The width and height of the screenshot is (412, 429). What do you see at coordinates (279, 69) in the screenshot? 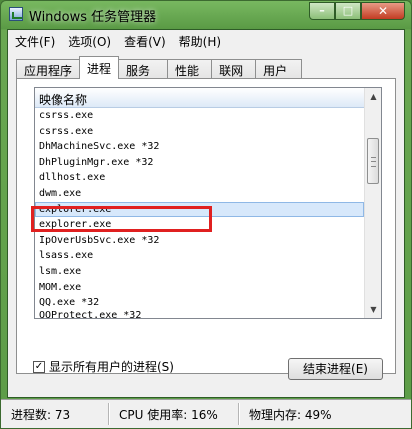
I see `tab-users: 用户` at bounding box center [279, 69].